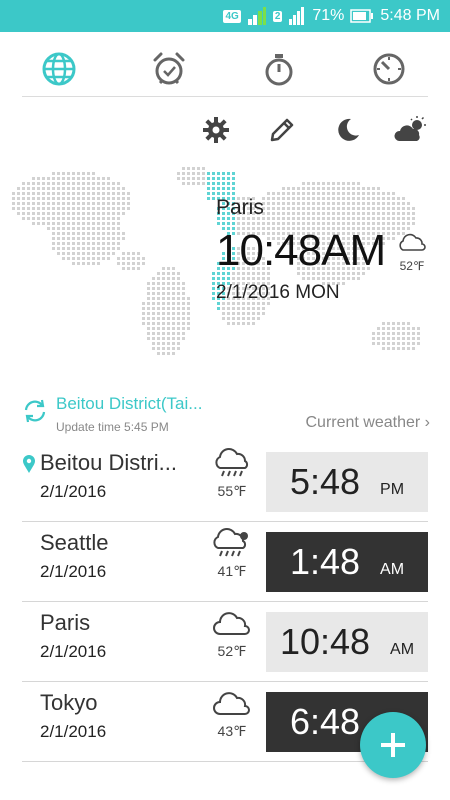 This screenshot has height=800, width=450. I want to click on settings-button, so click(216, 130).